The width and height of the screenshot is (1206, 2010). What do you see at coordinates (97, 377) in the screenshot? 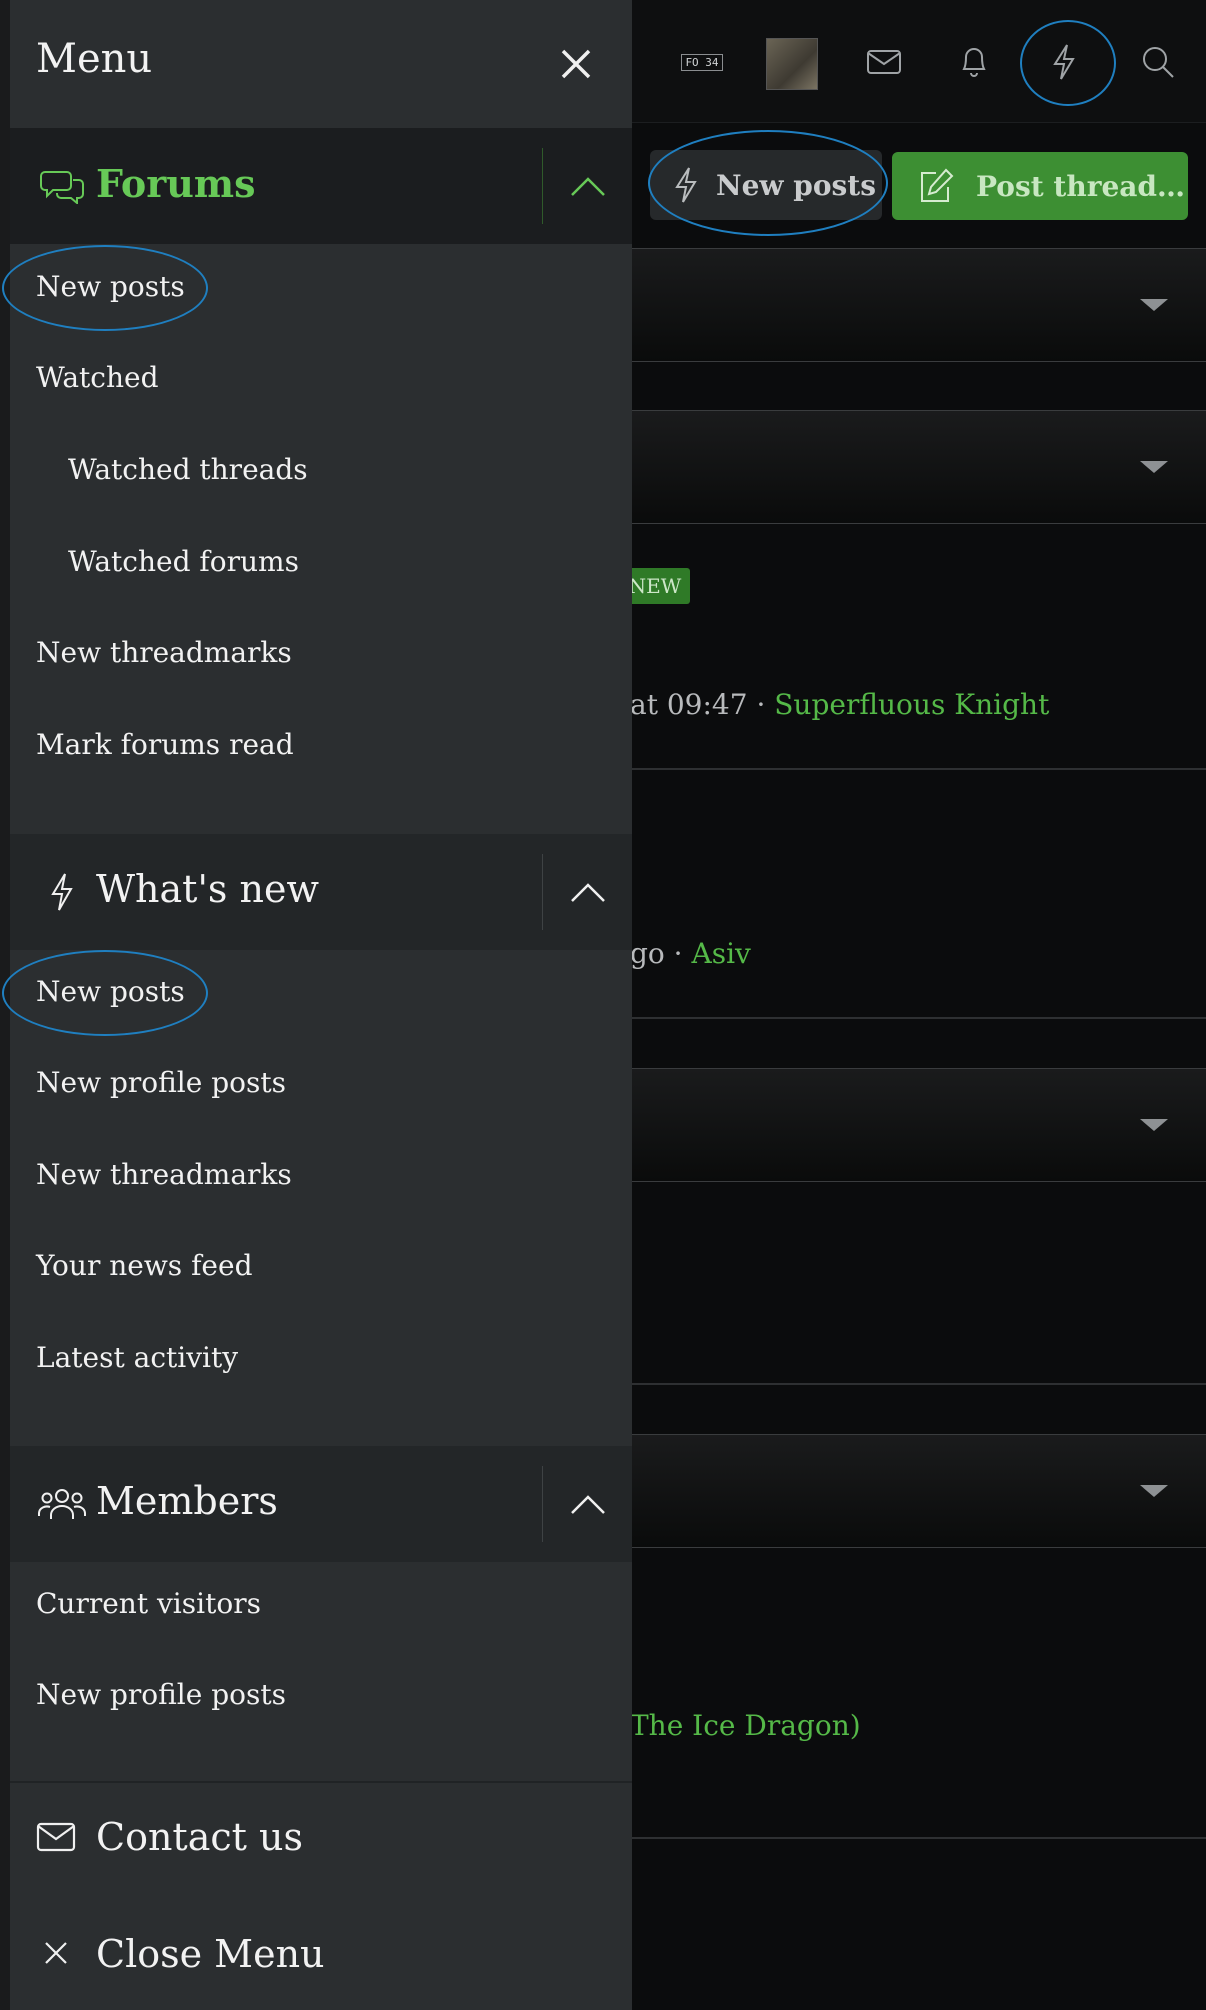
I see `menu-item-watched: Watched` at bounding box center [97, 377].